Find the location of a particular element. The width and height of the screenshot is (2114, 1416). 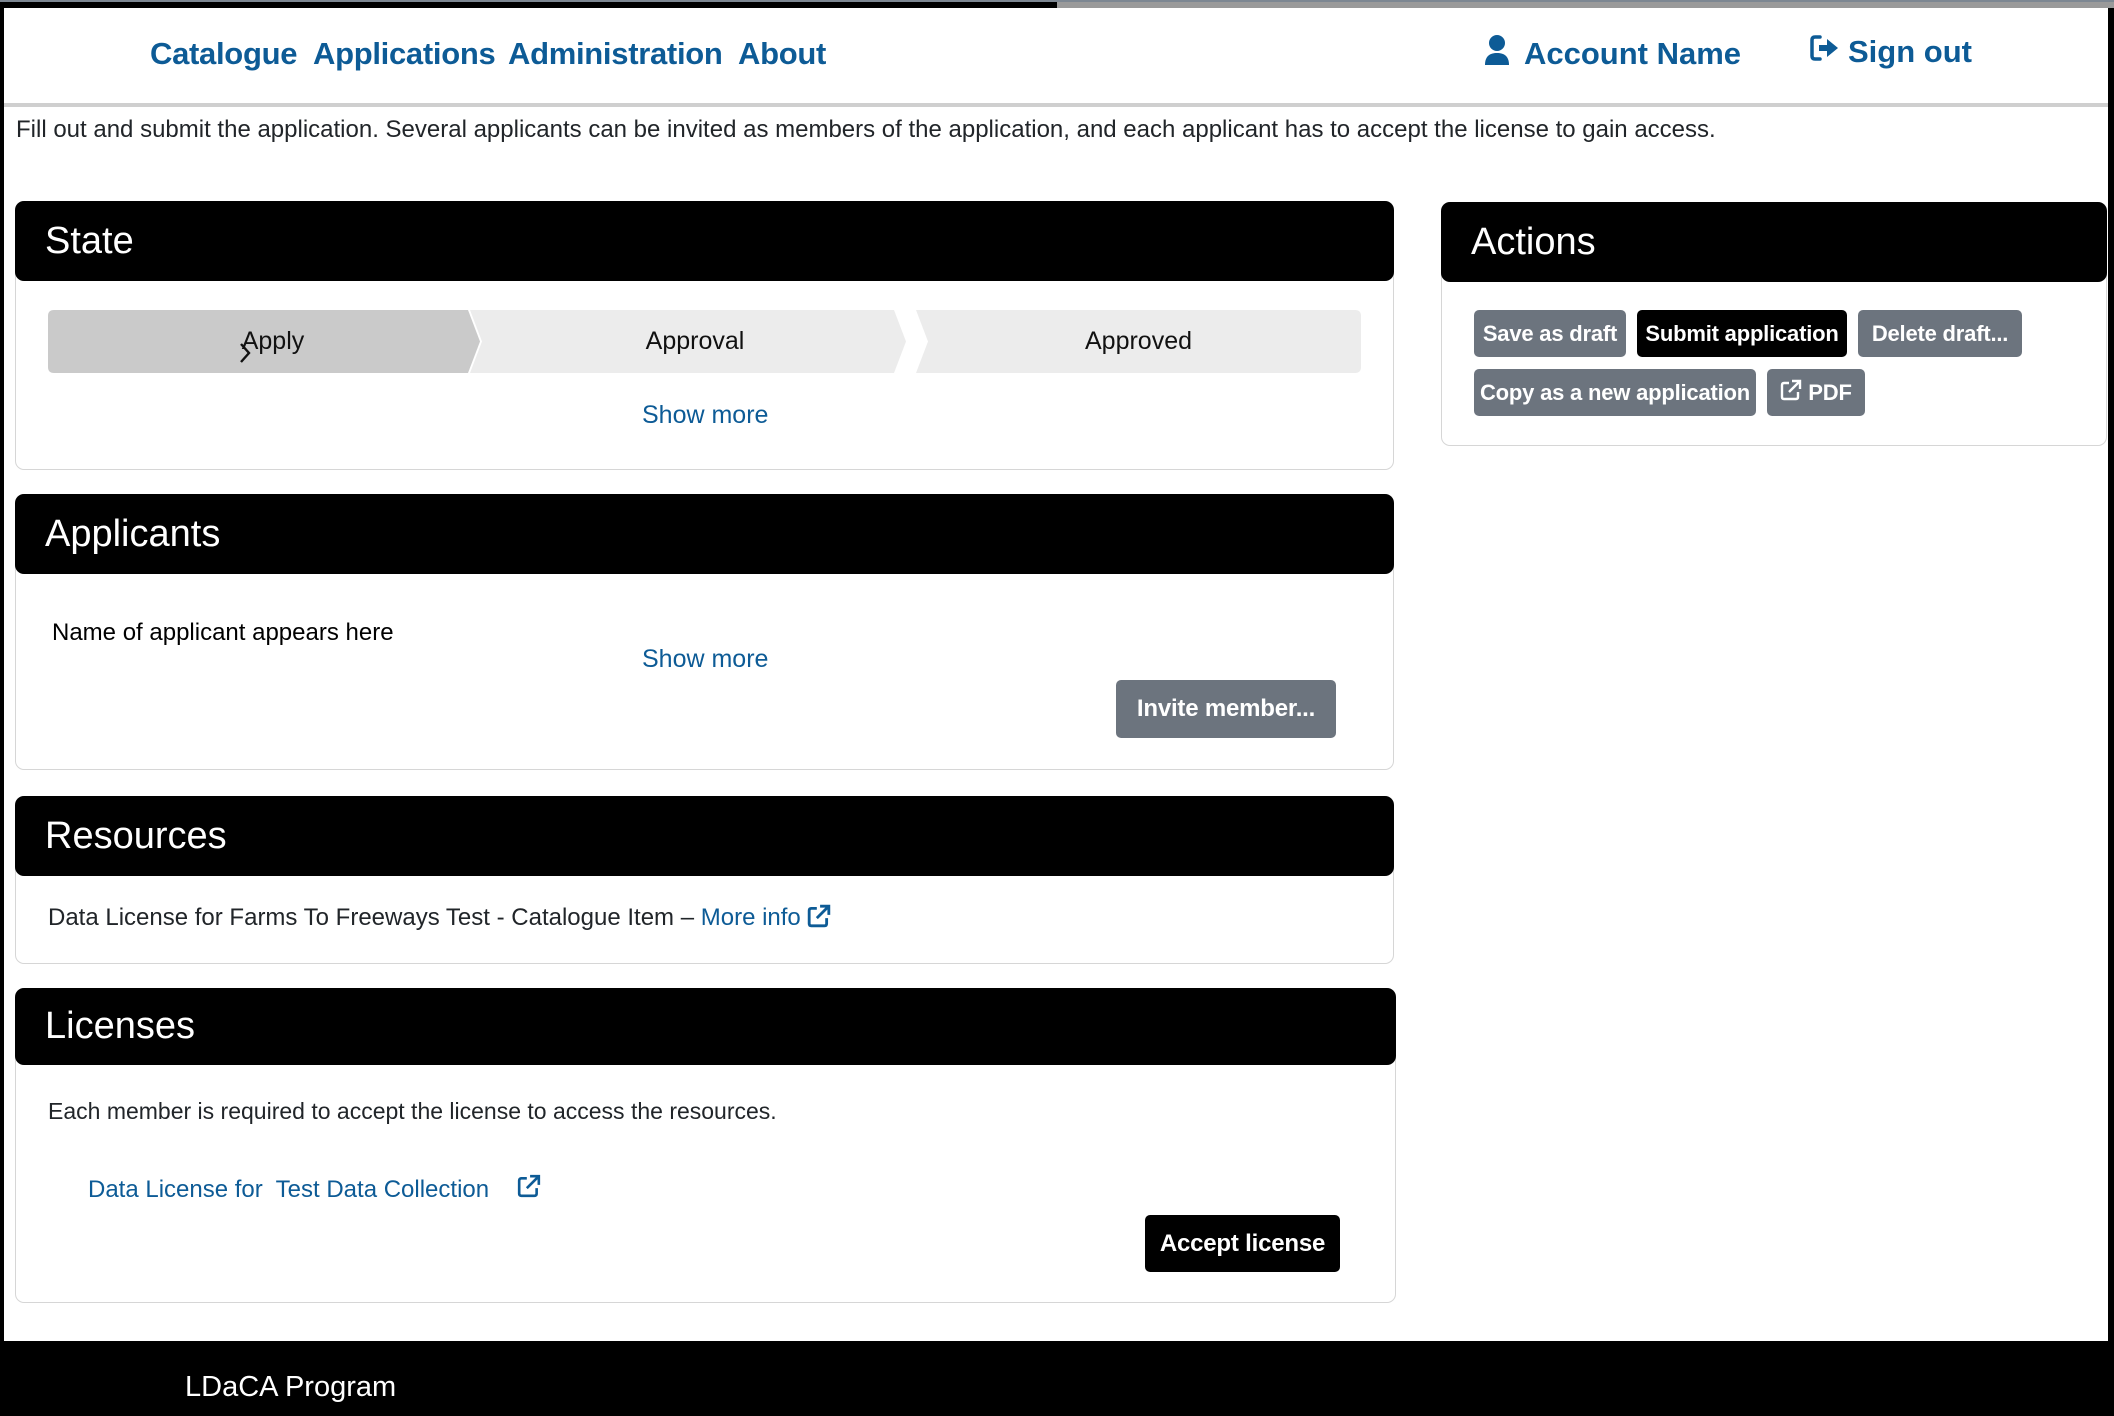

account-menu: Account Name is located at coordinates (1612, 54).